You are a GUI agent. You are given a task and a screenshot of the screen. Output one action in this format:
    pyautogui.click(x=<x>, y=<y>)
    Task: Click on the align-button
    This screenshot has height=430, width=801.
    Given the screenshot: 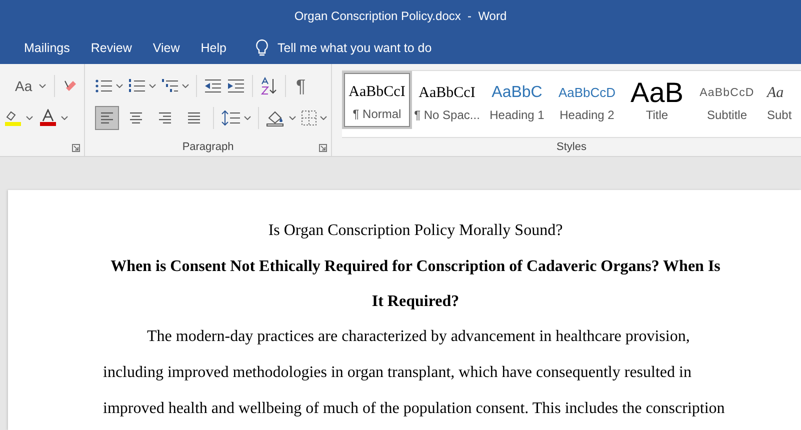 What is the action you would take?
    pyautogui.click(x=107, y=118)
    